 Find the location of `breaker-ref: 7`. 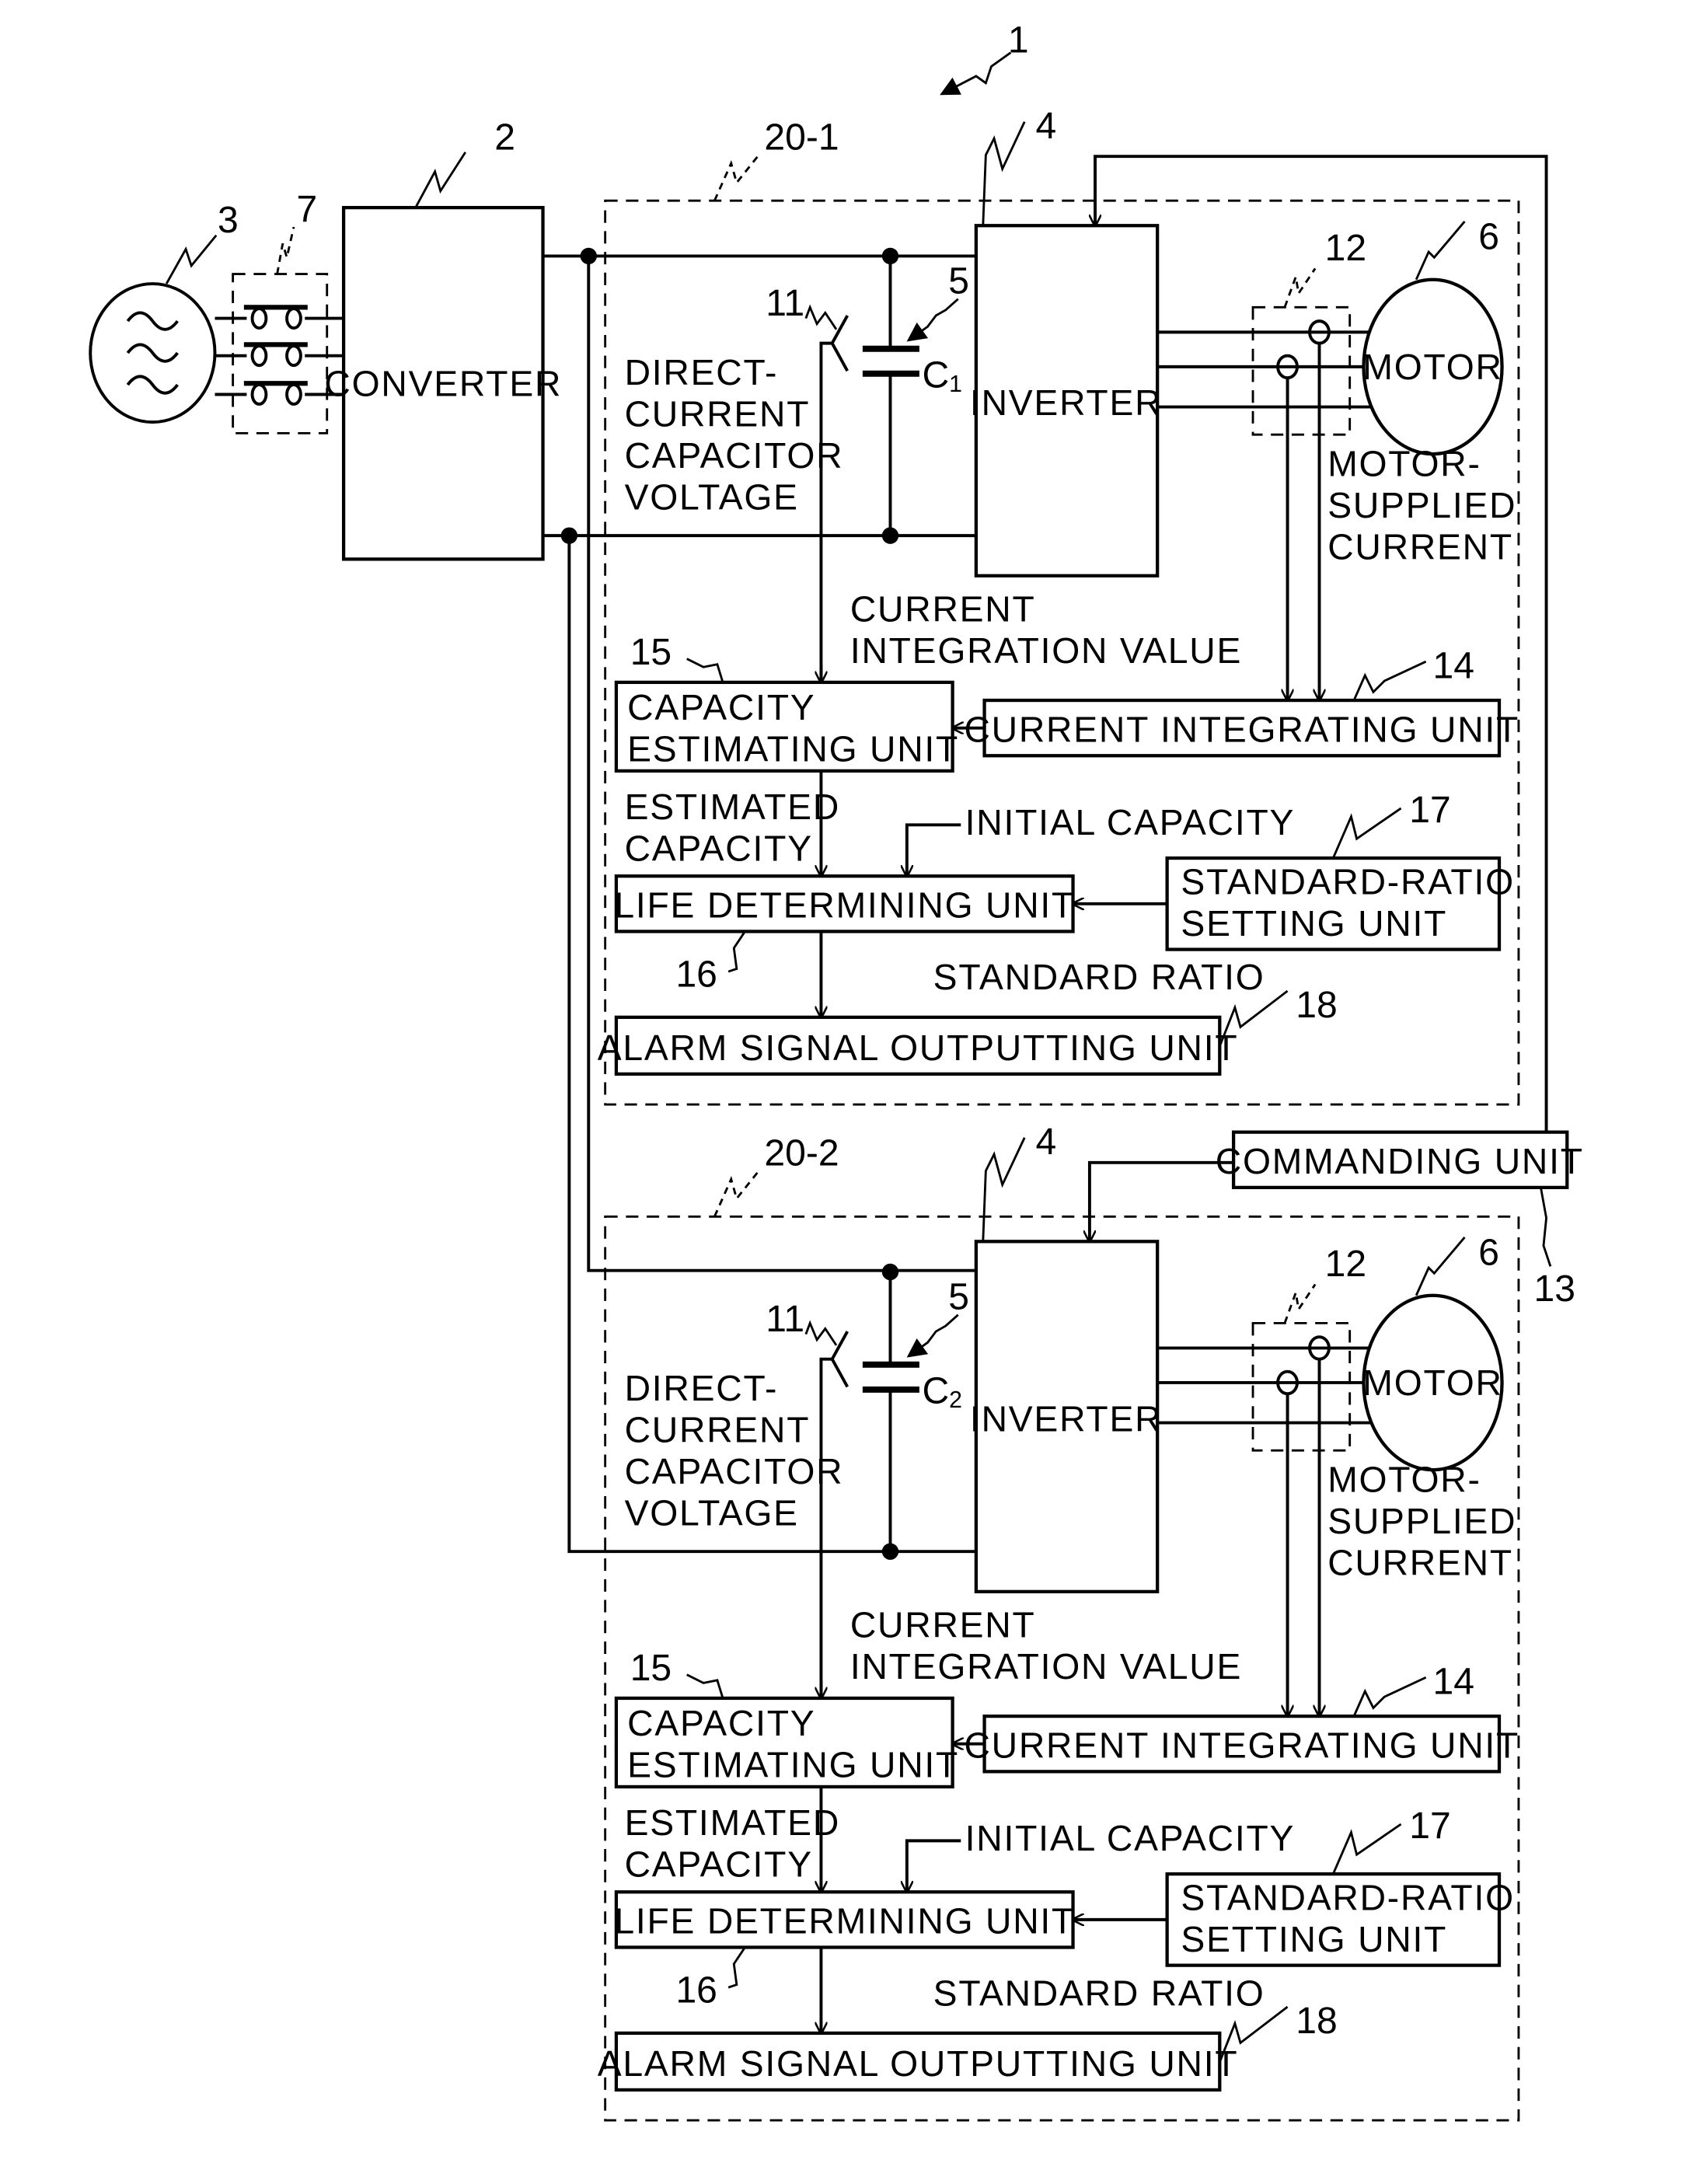

breaker-ref: 7 is located at coordinates (307, 209).